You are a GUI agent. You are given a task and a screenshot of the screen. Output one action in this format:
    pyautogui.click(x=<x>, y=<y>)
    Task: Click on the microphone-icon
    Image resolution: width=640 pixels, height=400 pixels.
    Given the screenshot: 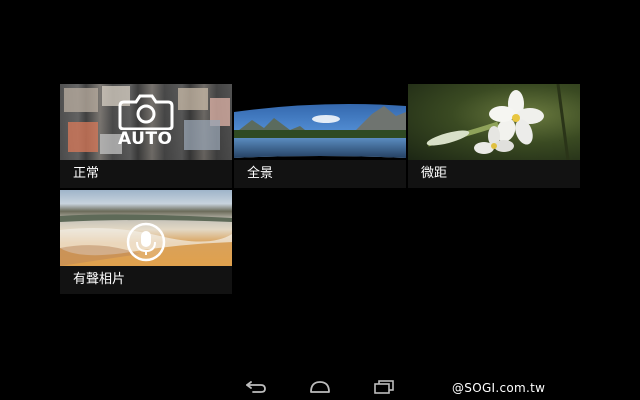 What is the action you would take?
    pyautogui.click(x=146, y=242)
    